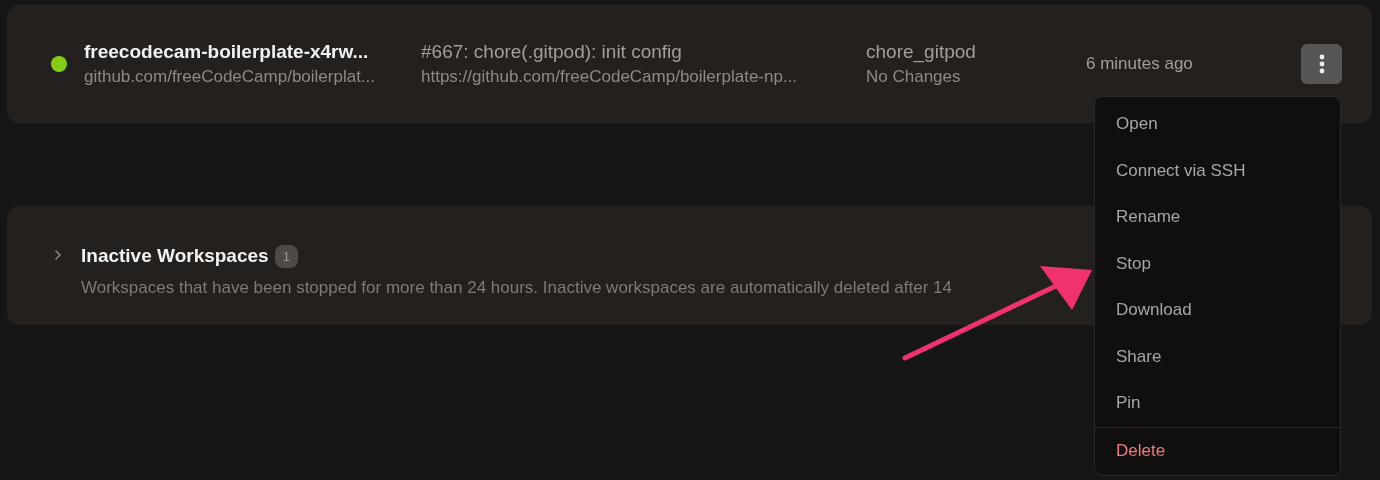 The width and height of the screenshot is (1380, 480). What do you see at coordinates (516, 287) in the screenshot?
I see `section-description: Workspaces that have been stopped for more than 24 hours. Inactive workspaces are automatically deleted after 14` at bounding box center [516, 287].